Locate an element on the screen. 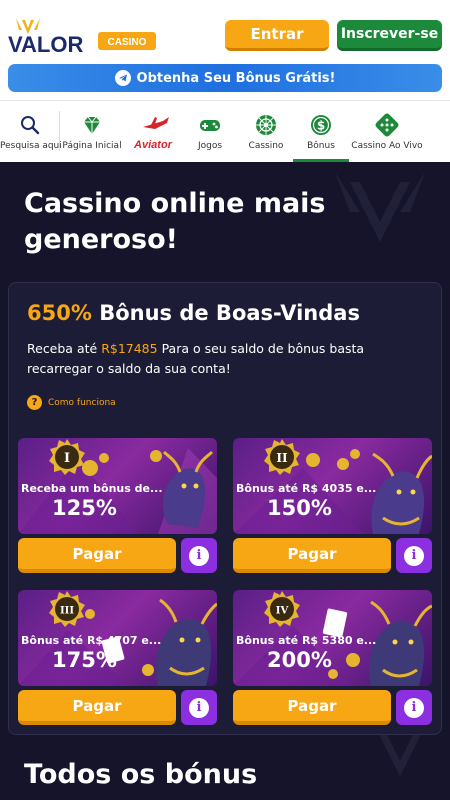  svg-text: II is located at coordinates (282, 458).